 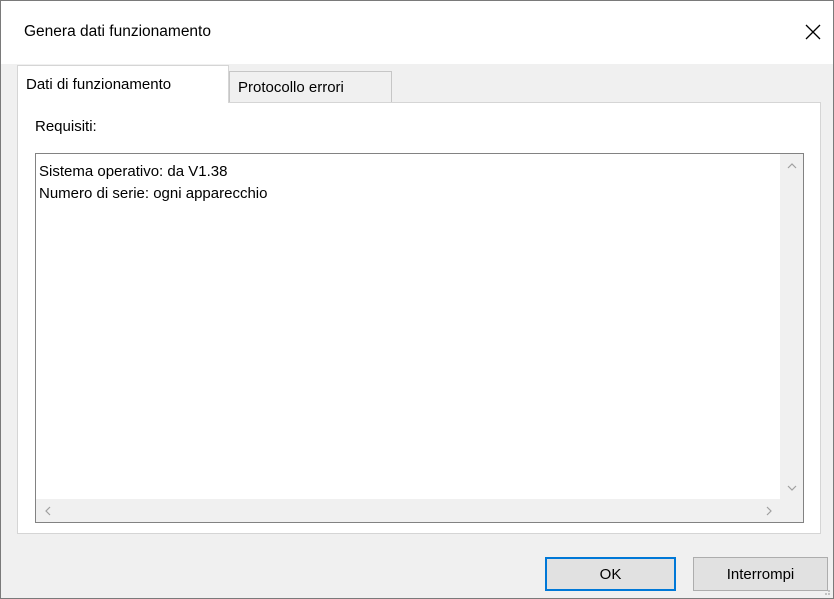 What do you see at coordinates (408, 510) in the screenshot?
I see `horizontal-scrollbar` at bounding box center [408, 510].